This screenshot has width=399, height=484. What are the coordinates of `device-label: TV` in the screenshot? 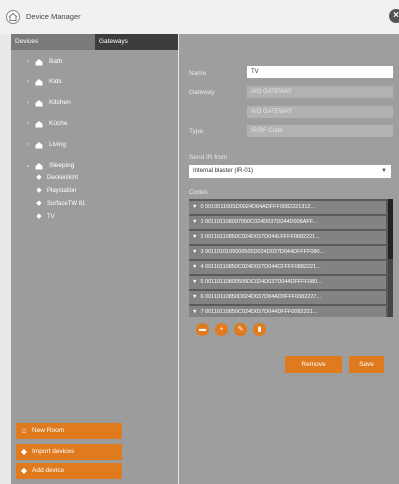 It's located at (51, 217).